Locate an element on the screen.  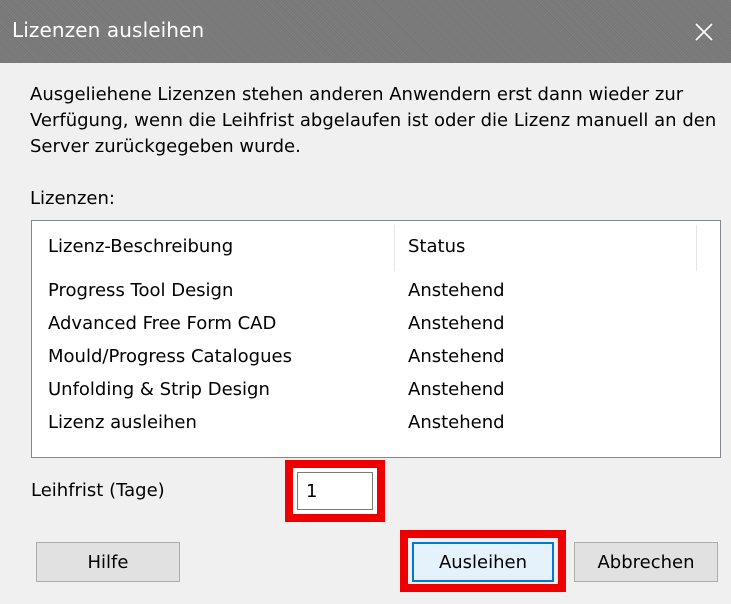
list-item: Unfolding & Strip Design Anstehend is located at coordinates (376, 391).